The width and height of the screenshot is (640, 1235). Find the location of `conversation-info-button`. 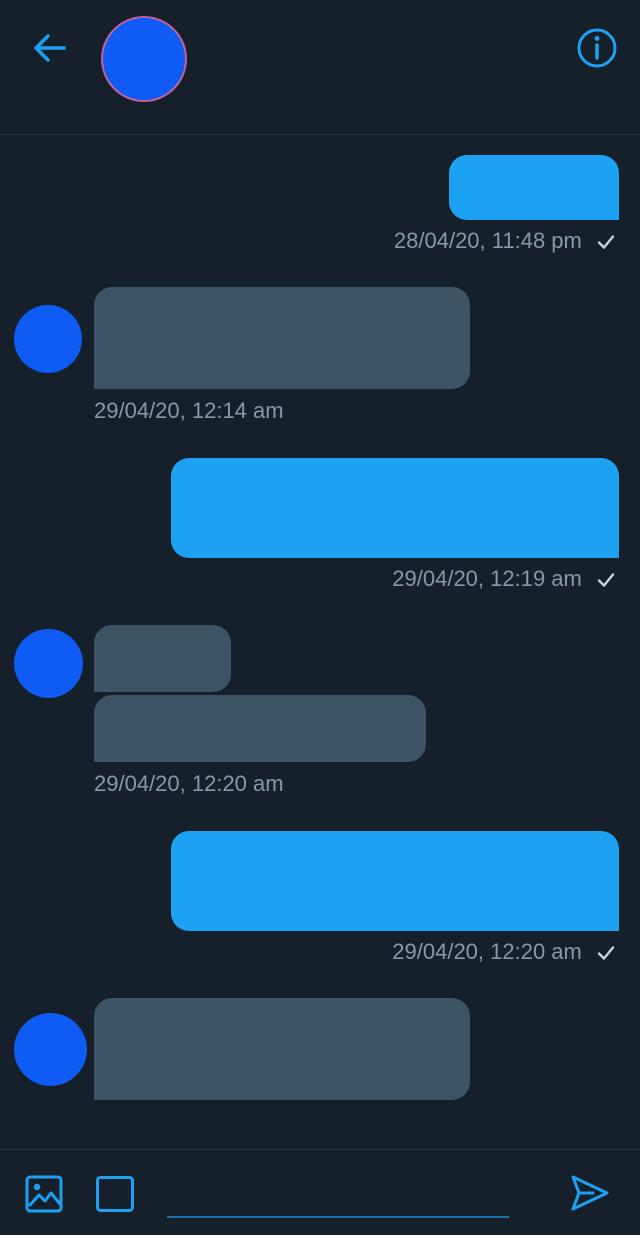

conversation-info-button is located at coordinates (597, 48).